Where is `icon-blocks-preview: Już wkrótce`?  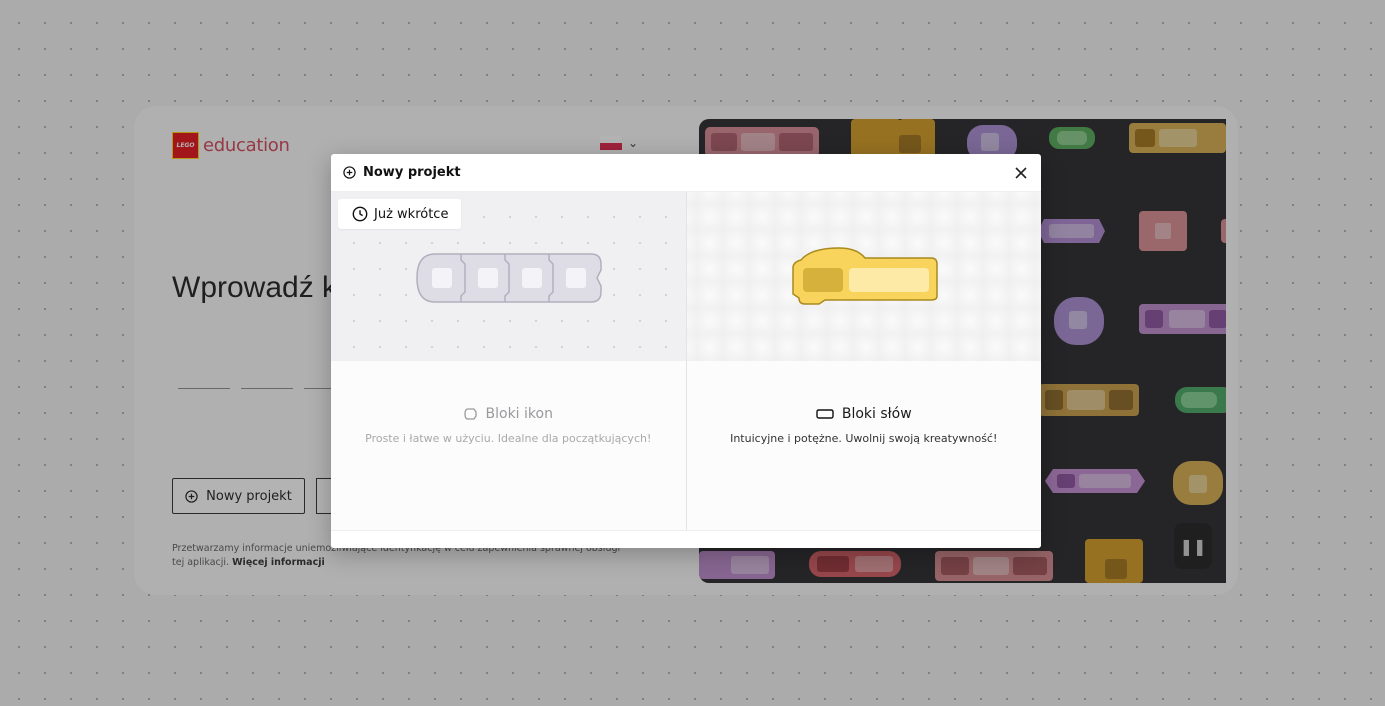 icon-blocks-preview: Już wkrótce is located at coordinates (508, 276).